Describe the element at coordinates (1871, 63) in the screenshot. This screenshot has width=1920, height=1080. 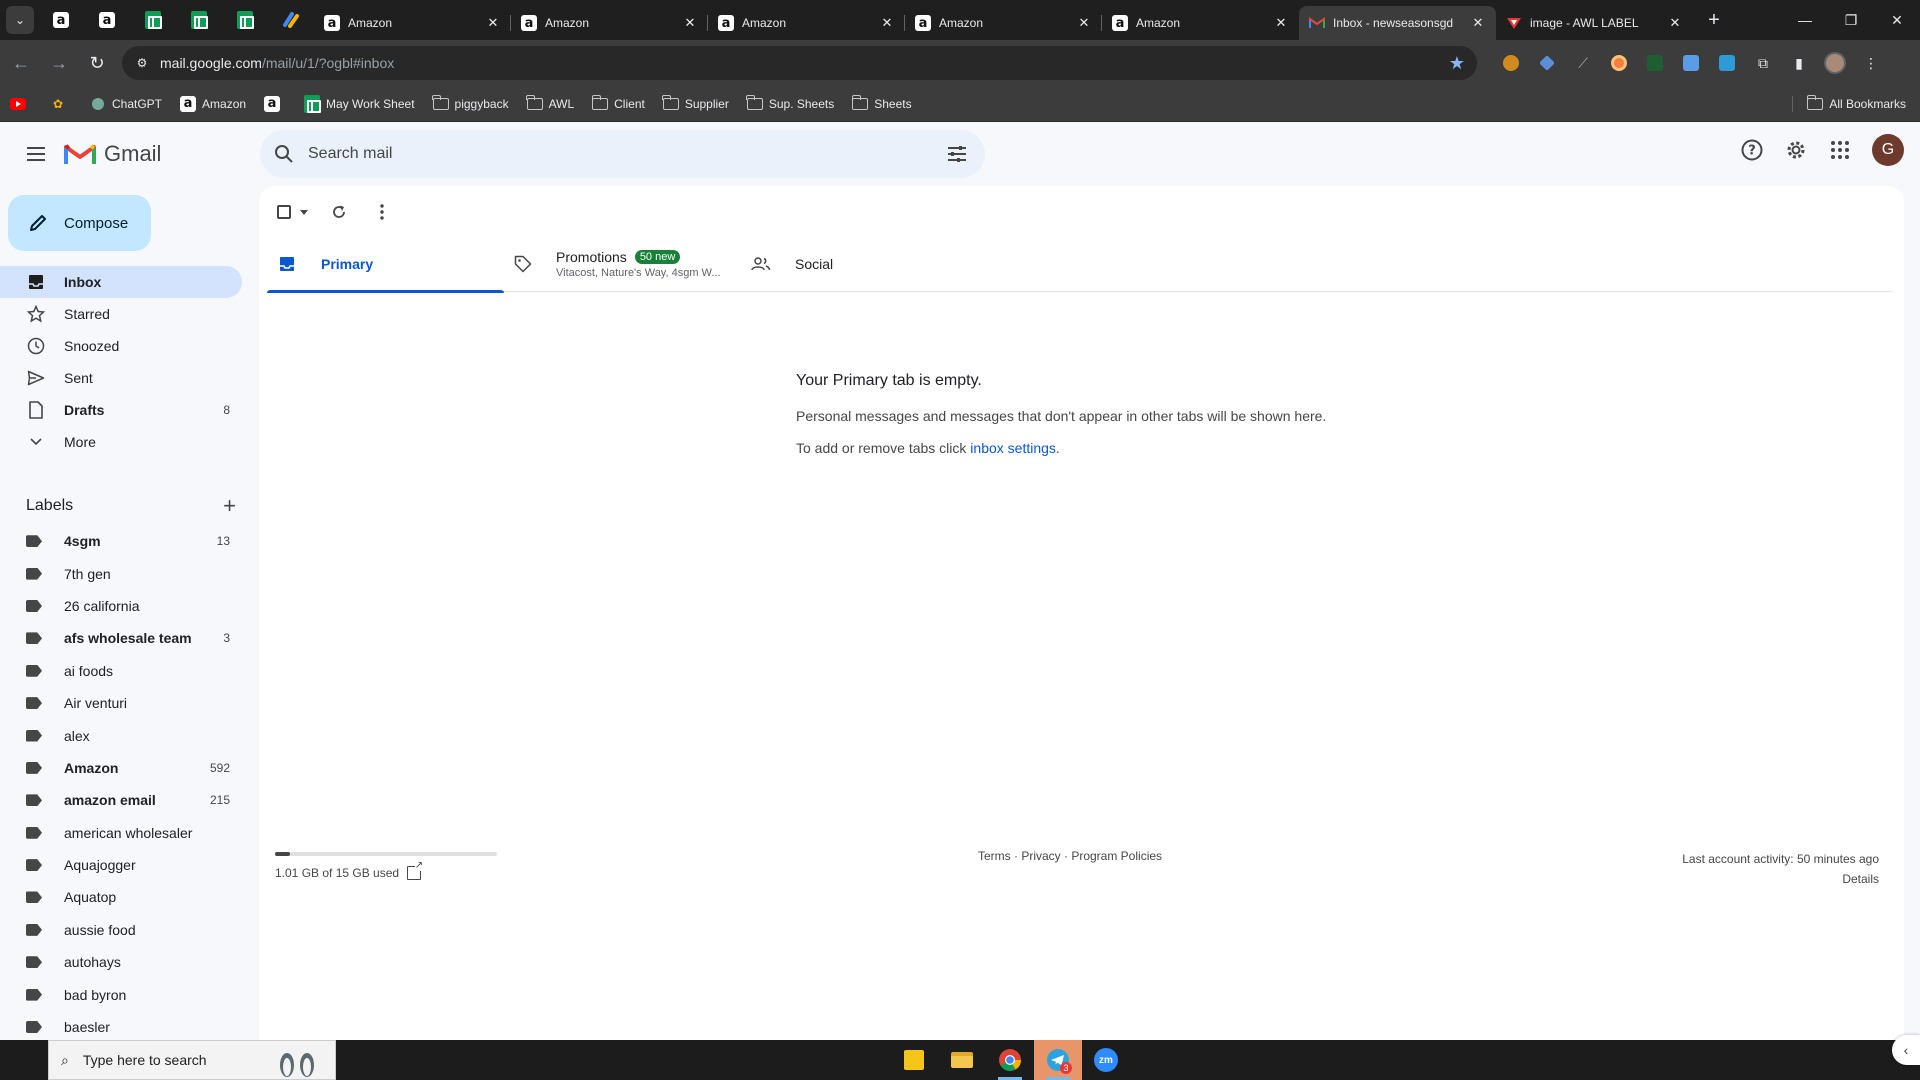
I see `kebab-menu-icon: ⋮` at that location.